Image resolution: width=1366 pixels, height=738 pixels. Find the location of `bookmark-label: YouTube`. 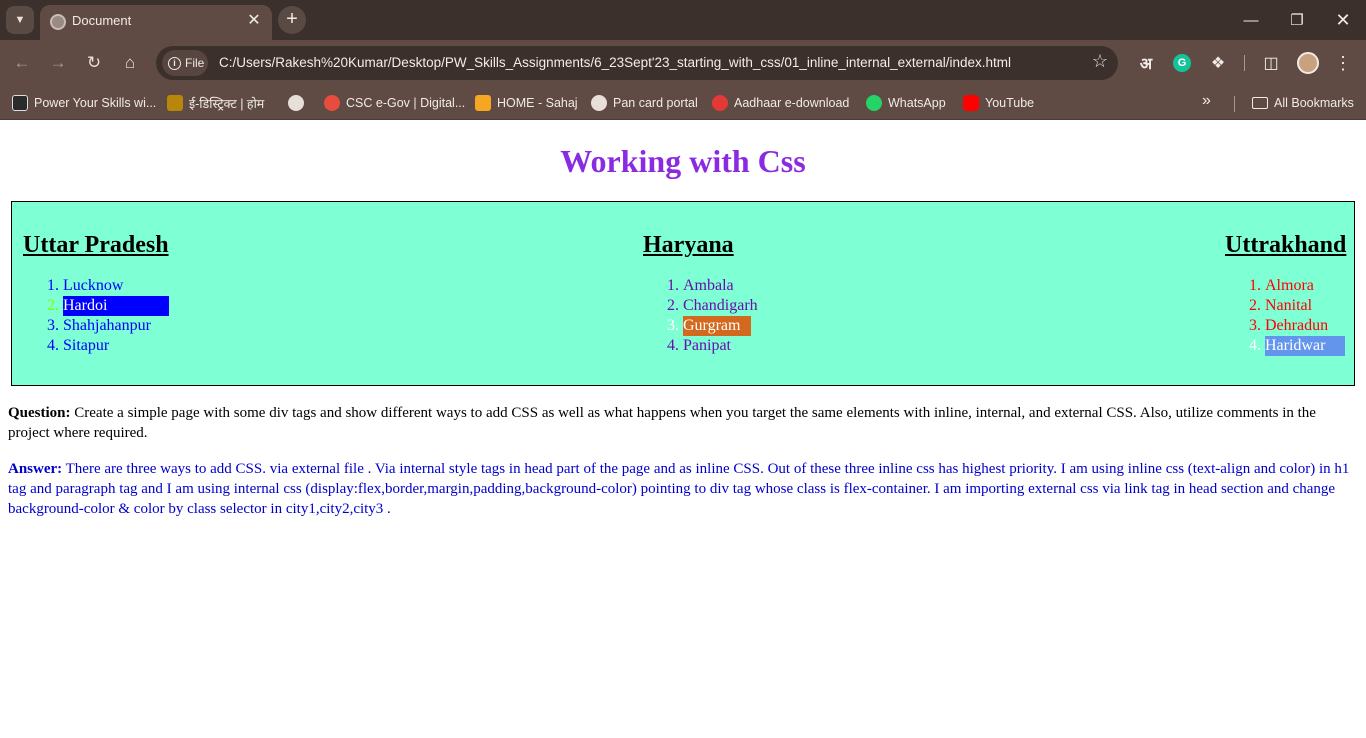

bookmark-label: YouTube is located at coordinates (1010, 103).